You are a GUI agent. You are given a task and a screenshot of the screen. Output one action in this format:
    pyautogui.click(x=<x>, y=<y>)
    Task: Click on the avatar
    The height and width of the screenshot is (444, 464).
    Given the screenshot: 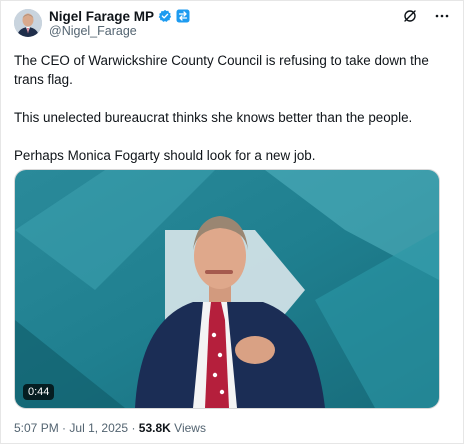 What is the action you would take?
    pyautogui.click(x=28, y=23)
    